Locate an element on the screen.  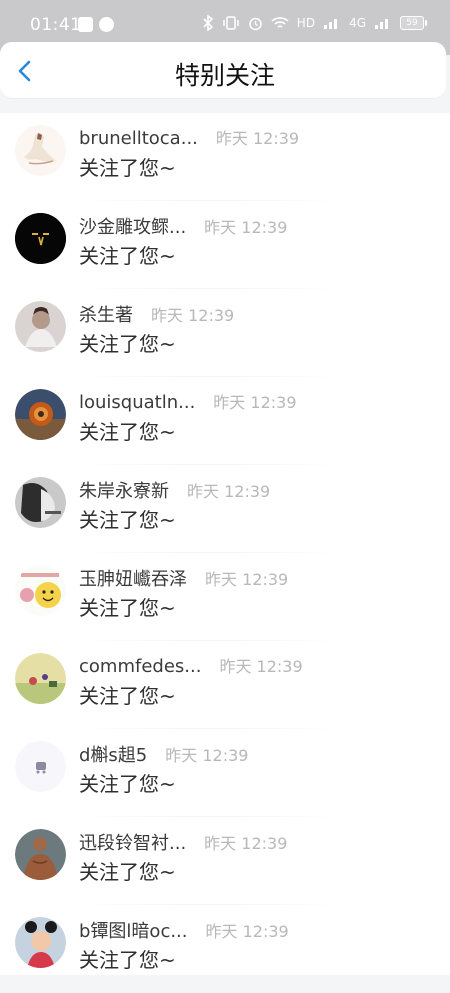
wifi-icon is located at coordinates (280, 22).